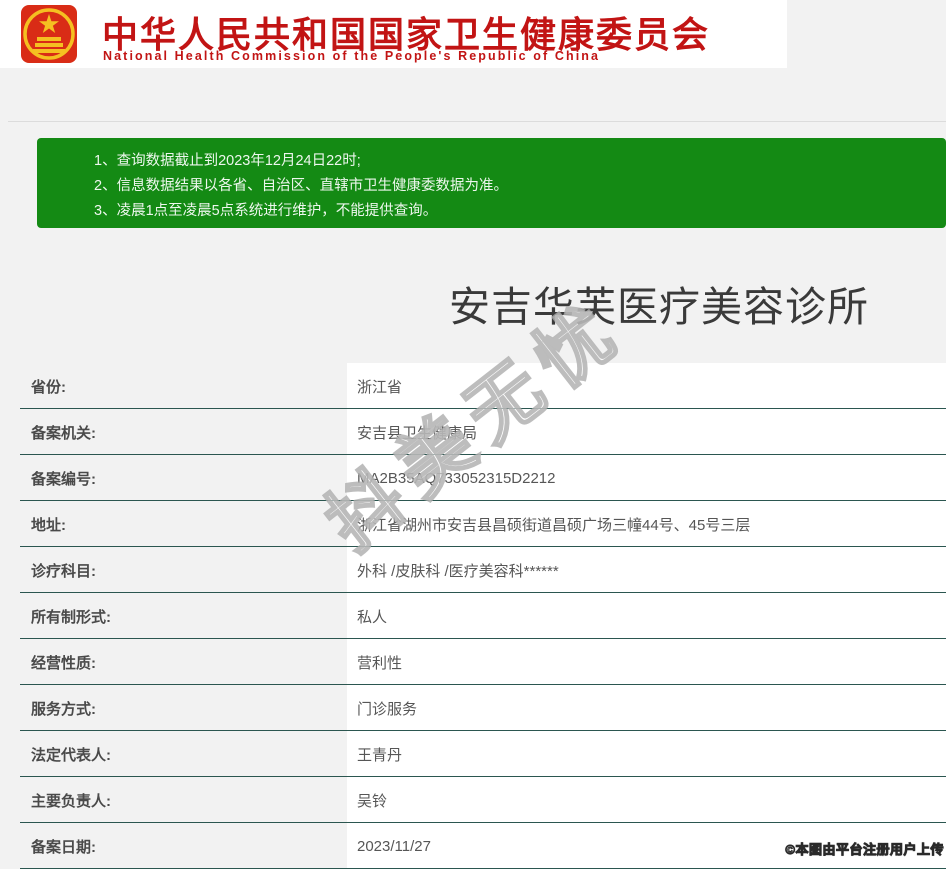 This screenshot has width=946, height=869. Describe the element at coordinates (646, 570) in the screenshot. I see `field-value: 外科 /皮肤科 /医疗美容科******` at that location.